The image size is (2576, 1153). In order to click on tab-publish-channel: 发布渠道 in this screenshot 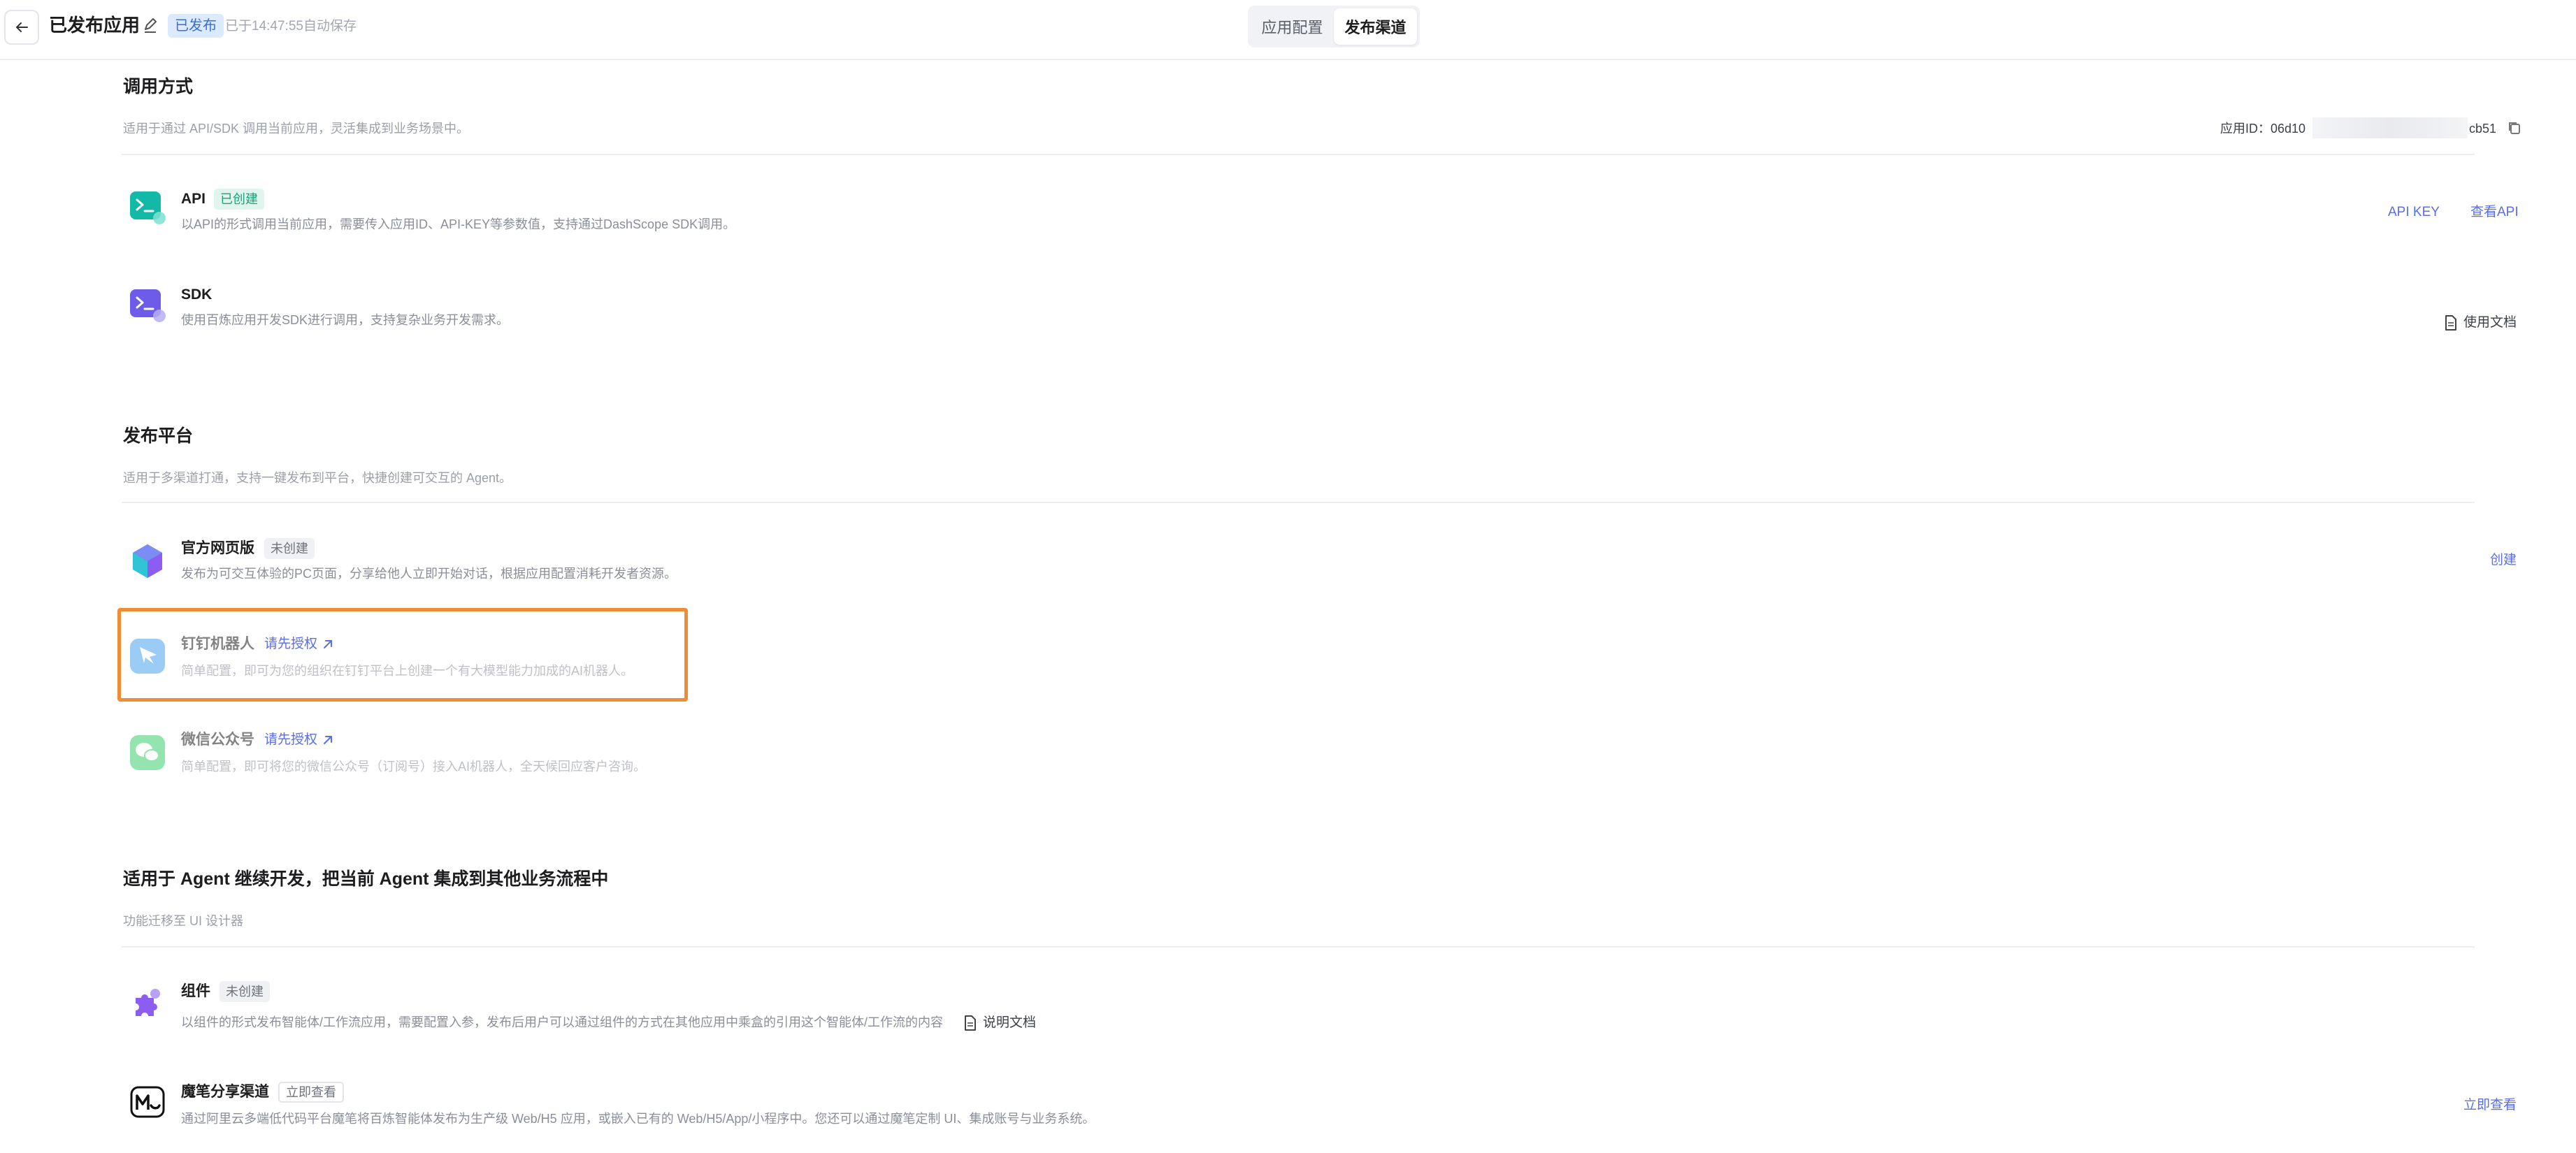, I will do `click(1375, 26)`.